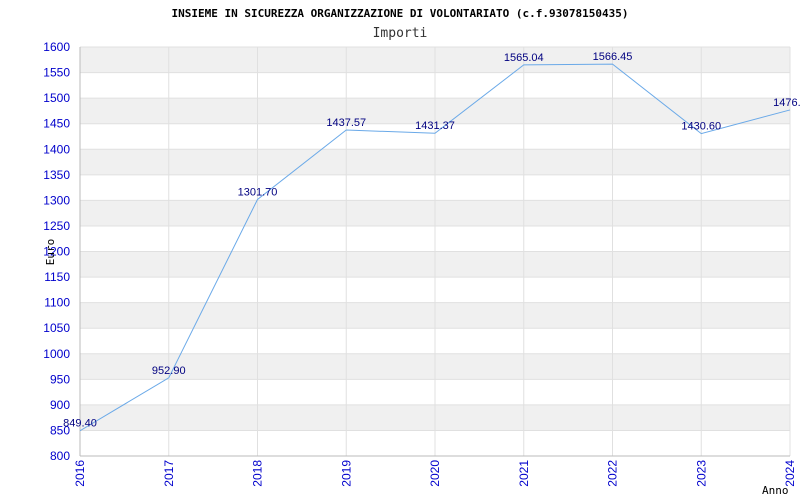  I want to click on chart-subtitle: Importi, so click(400, 33).